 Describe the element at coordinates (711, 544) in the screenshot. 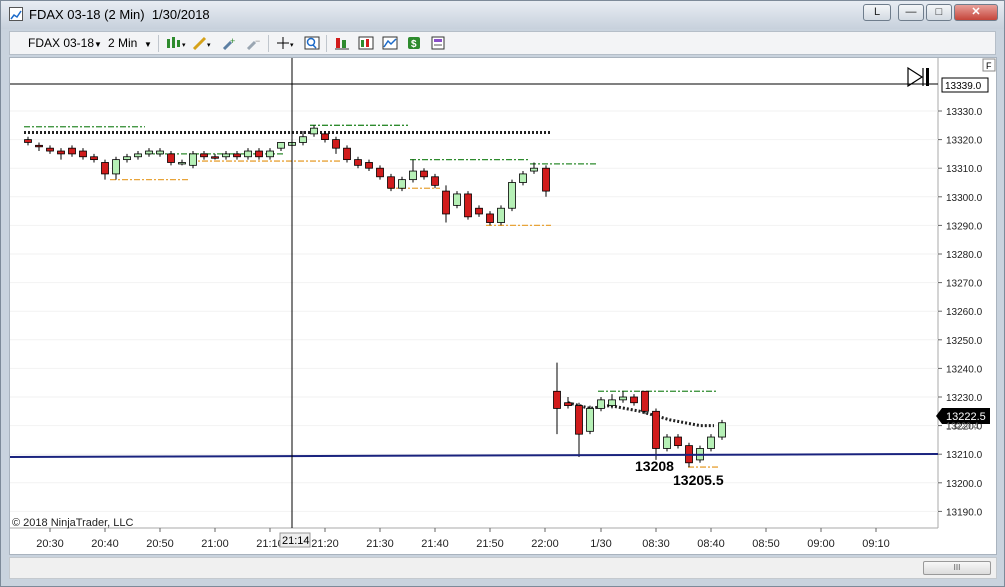

I see `time-tick-label: 08:40` at that location.